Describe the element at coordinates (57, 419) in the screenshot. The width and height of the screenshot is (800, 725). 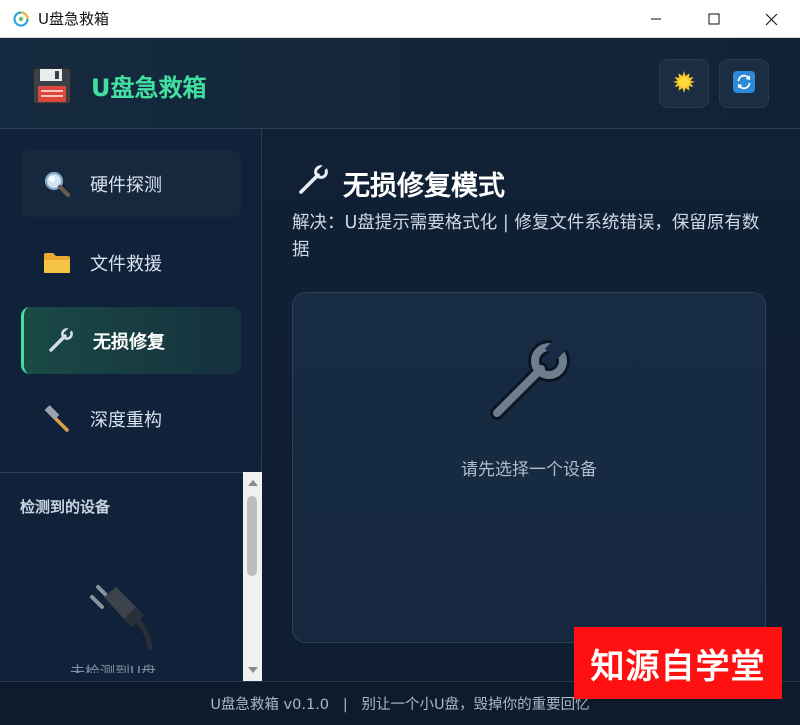
I see `hammer-icon` at that location.